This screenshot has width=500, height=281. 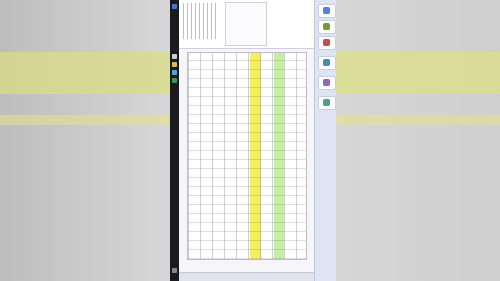 What do you see at coordinates (85, 73) in the screenshot?
I see `blurred-green-band-left` at bounding box center [85, 73].